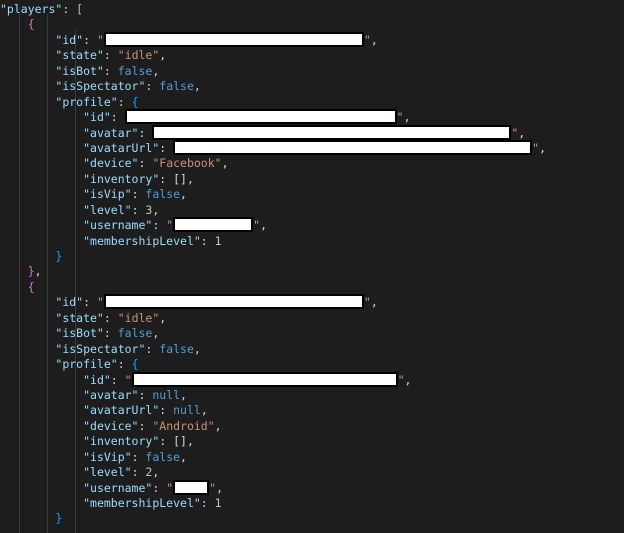 Image resolution: width=624 pixels, height=533 pixels. What do you see at coordinates (312, 256) in the screenshot?
I see `code-line: }` at bounding box center [312, 256].